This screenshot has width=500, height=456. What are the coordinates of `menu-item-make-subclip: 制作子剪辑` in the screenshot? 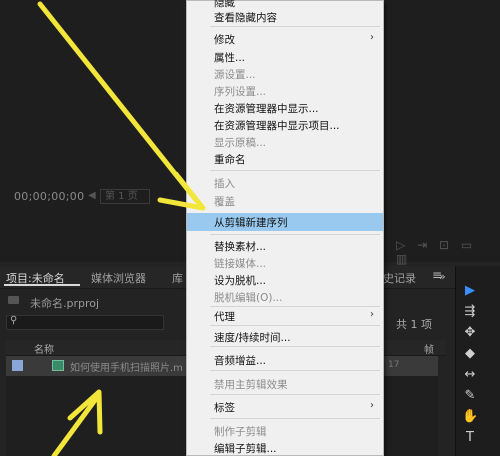 It's located at (240, 432).